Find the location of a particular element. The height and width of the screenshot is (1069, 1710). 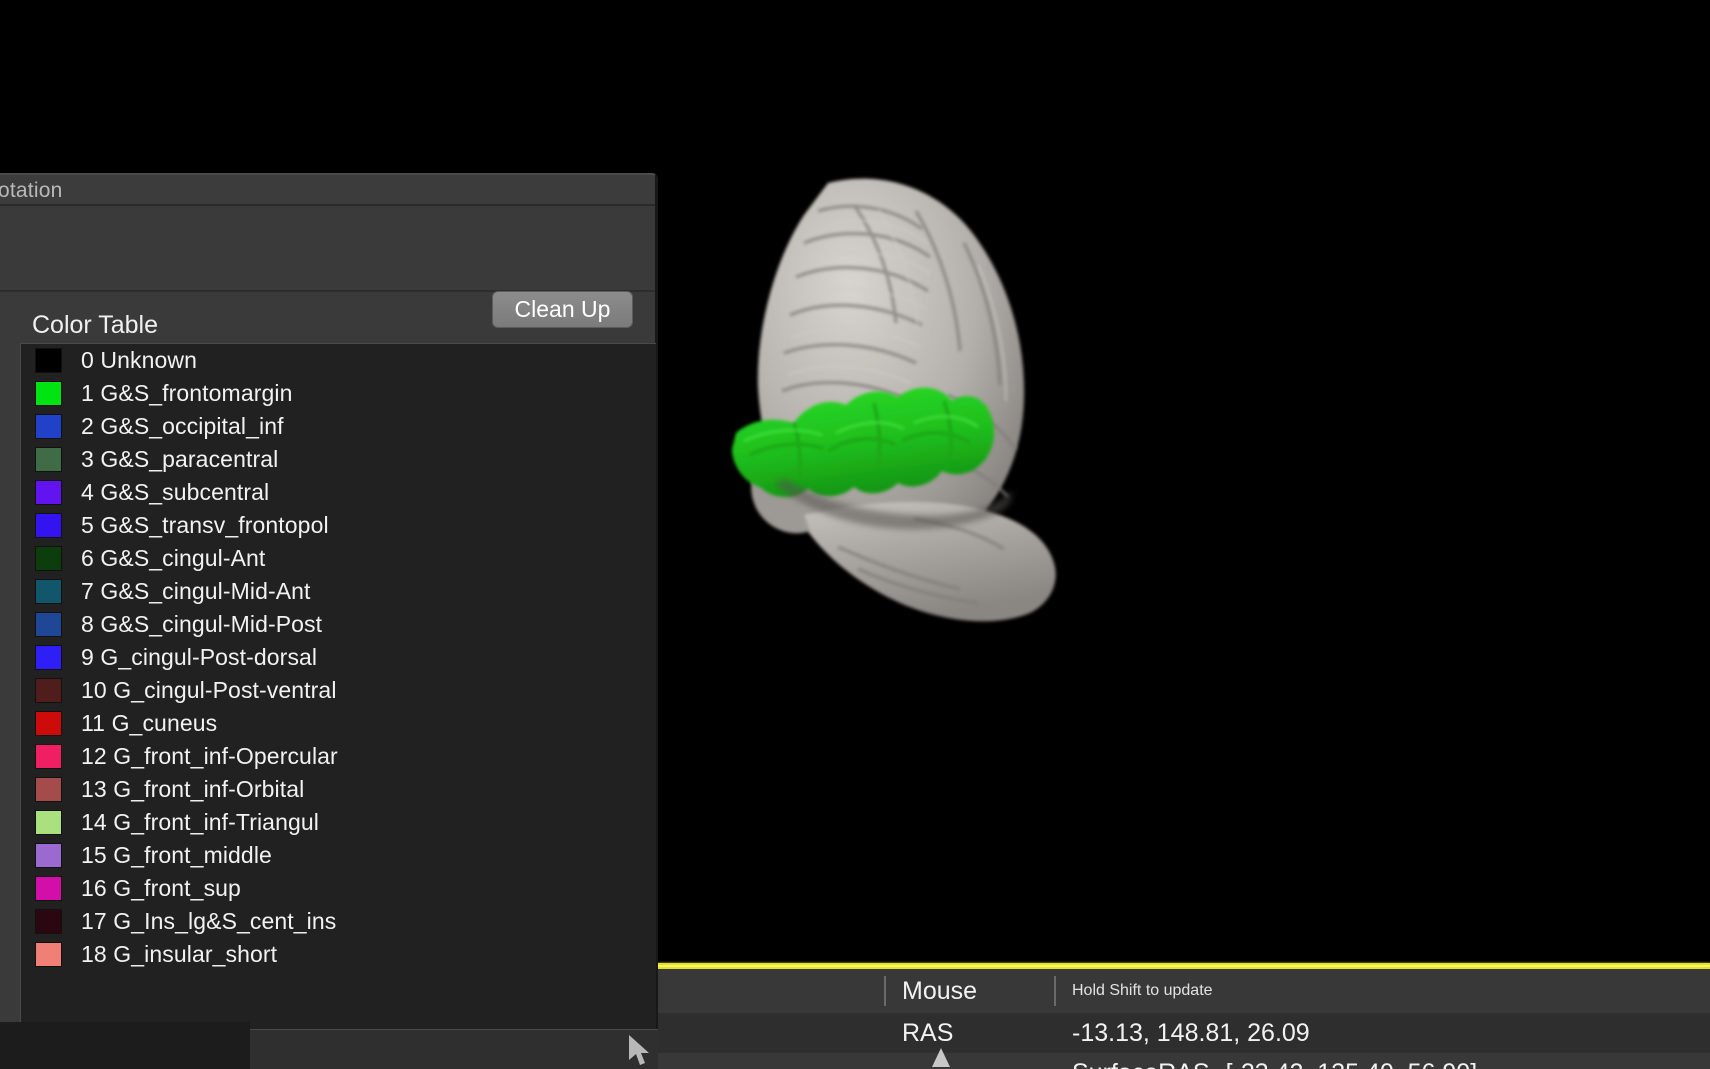

color-table-row-label: 10 G_cingul-Post-ventral is located at coordinates (209, 690).